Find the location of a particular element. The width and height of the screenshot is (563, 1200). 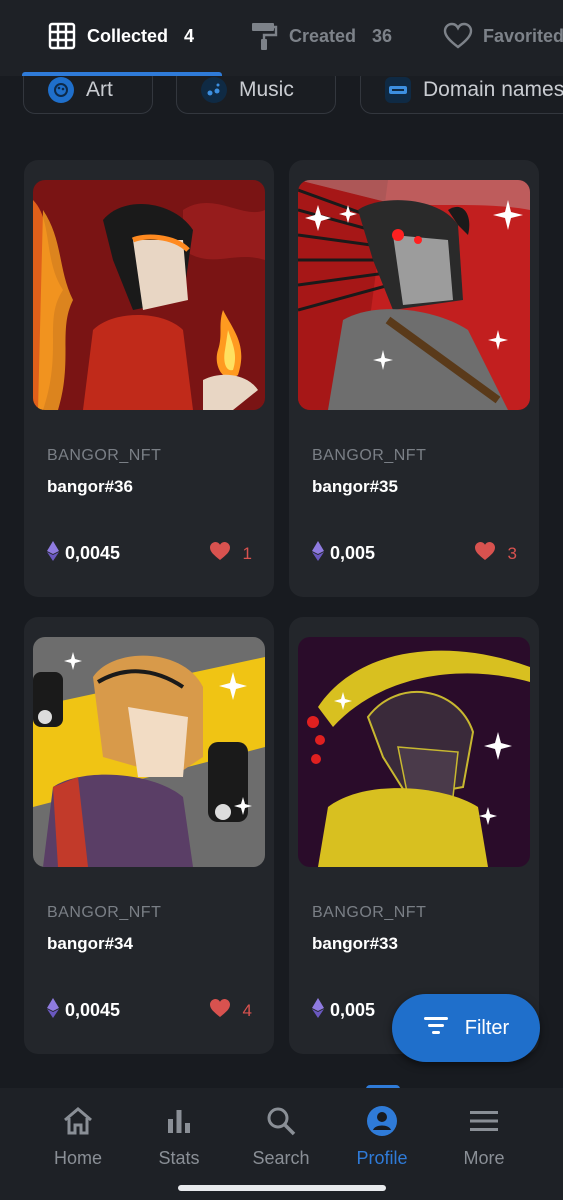

heart-outline-icon is located at coordinates (458, 36).